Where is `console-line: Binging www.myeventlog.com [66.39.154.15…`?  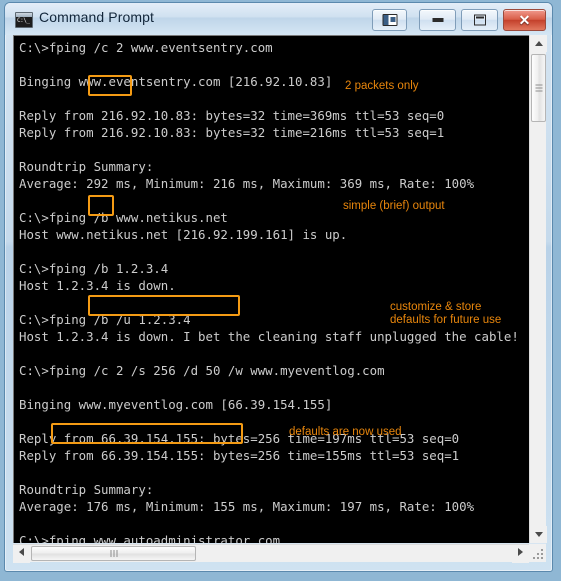 console-line: Binging www.myeventlog.com [66.39.154.15… is located at coordinates (176, 404).